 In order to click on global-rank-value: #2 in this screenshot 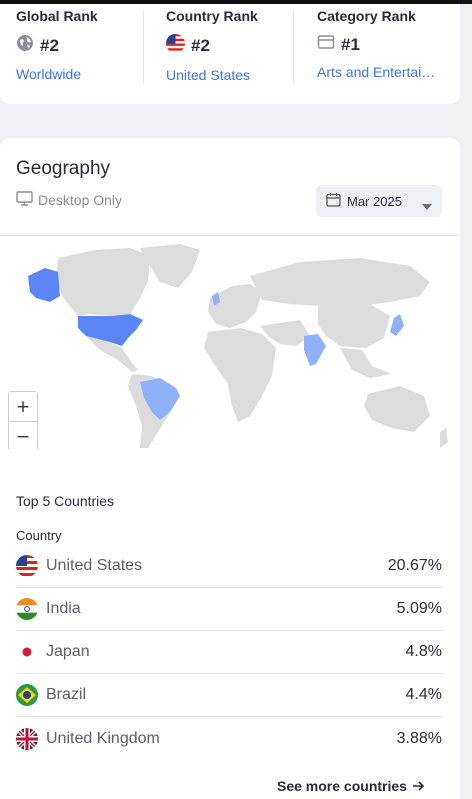, I will do `click(49, 45)`.